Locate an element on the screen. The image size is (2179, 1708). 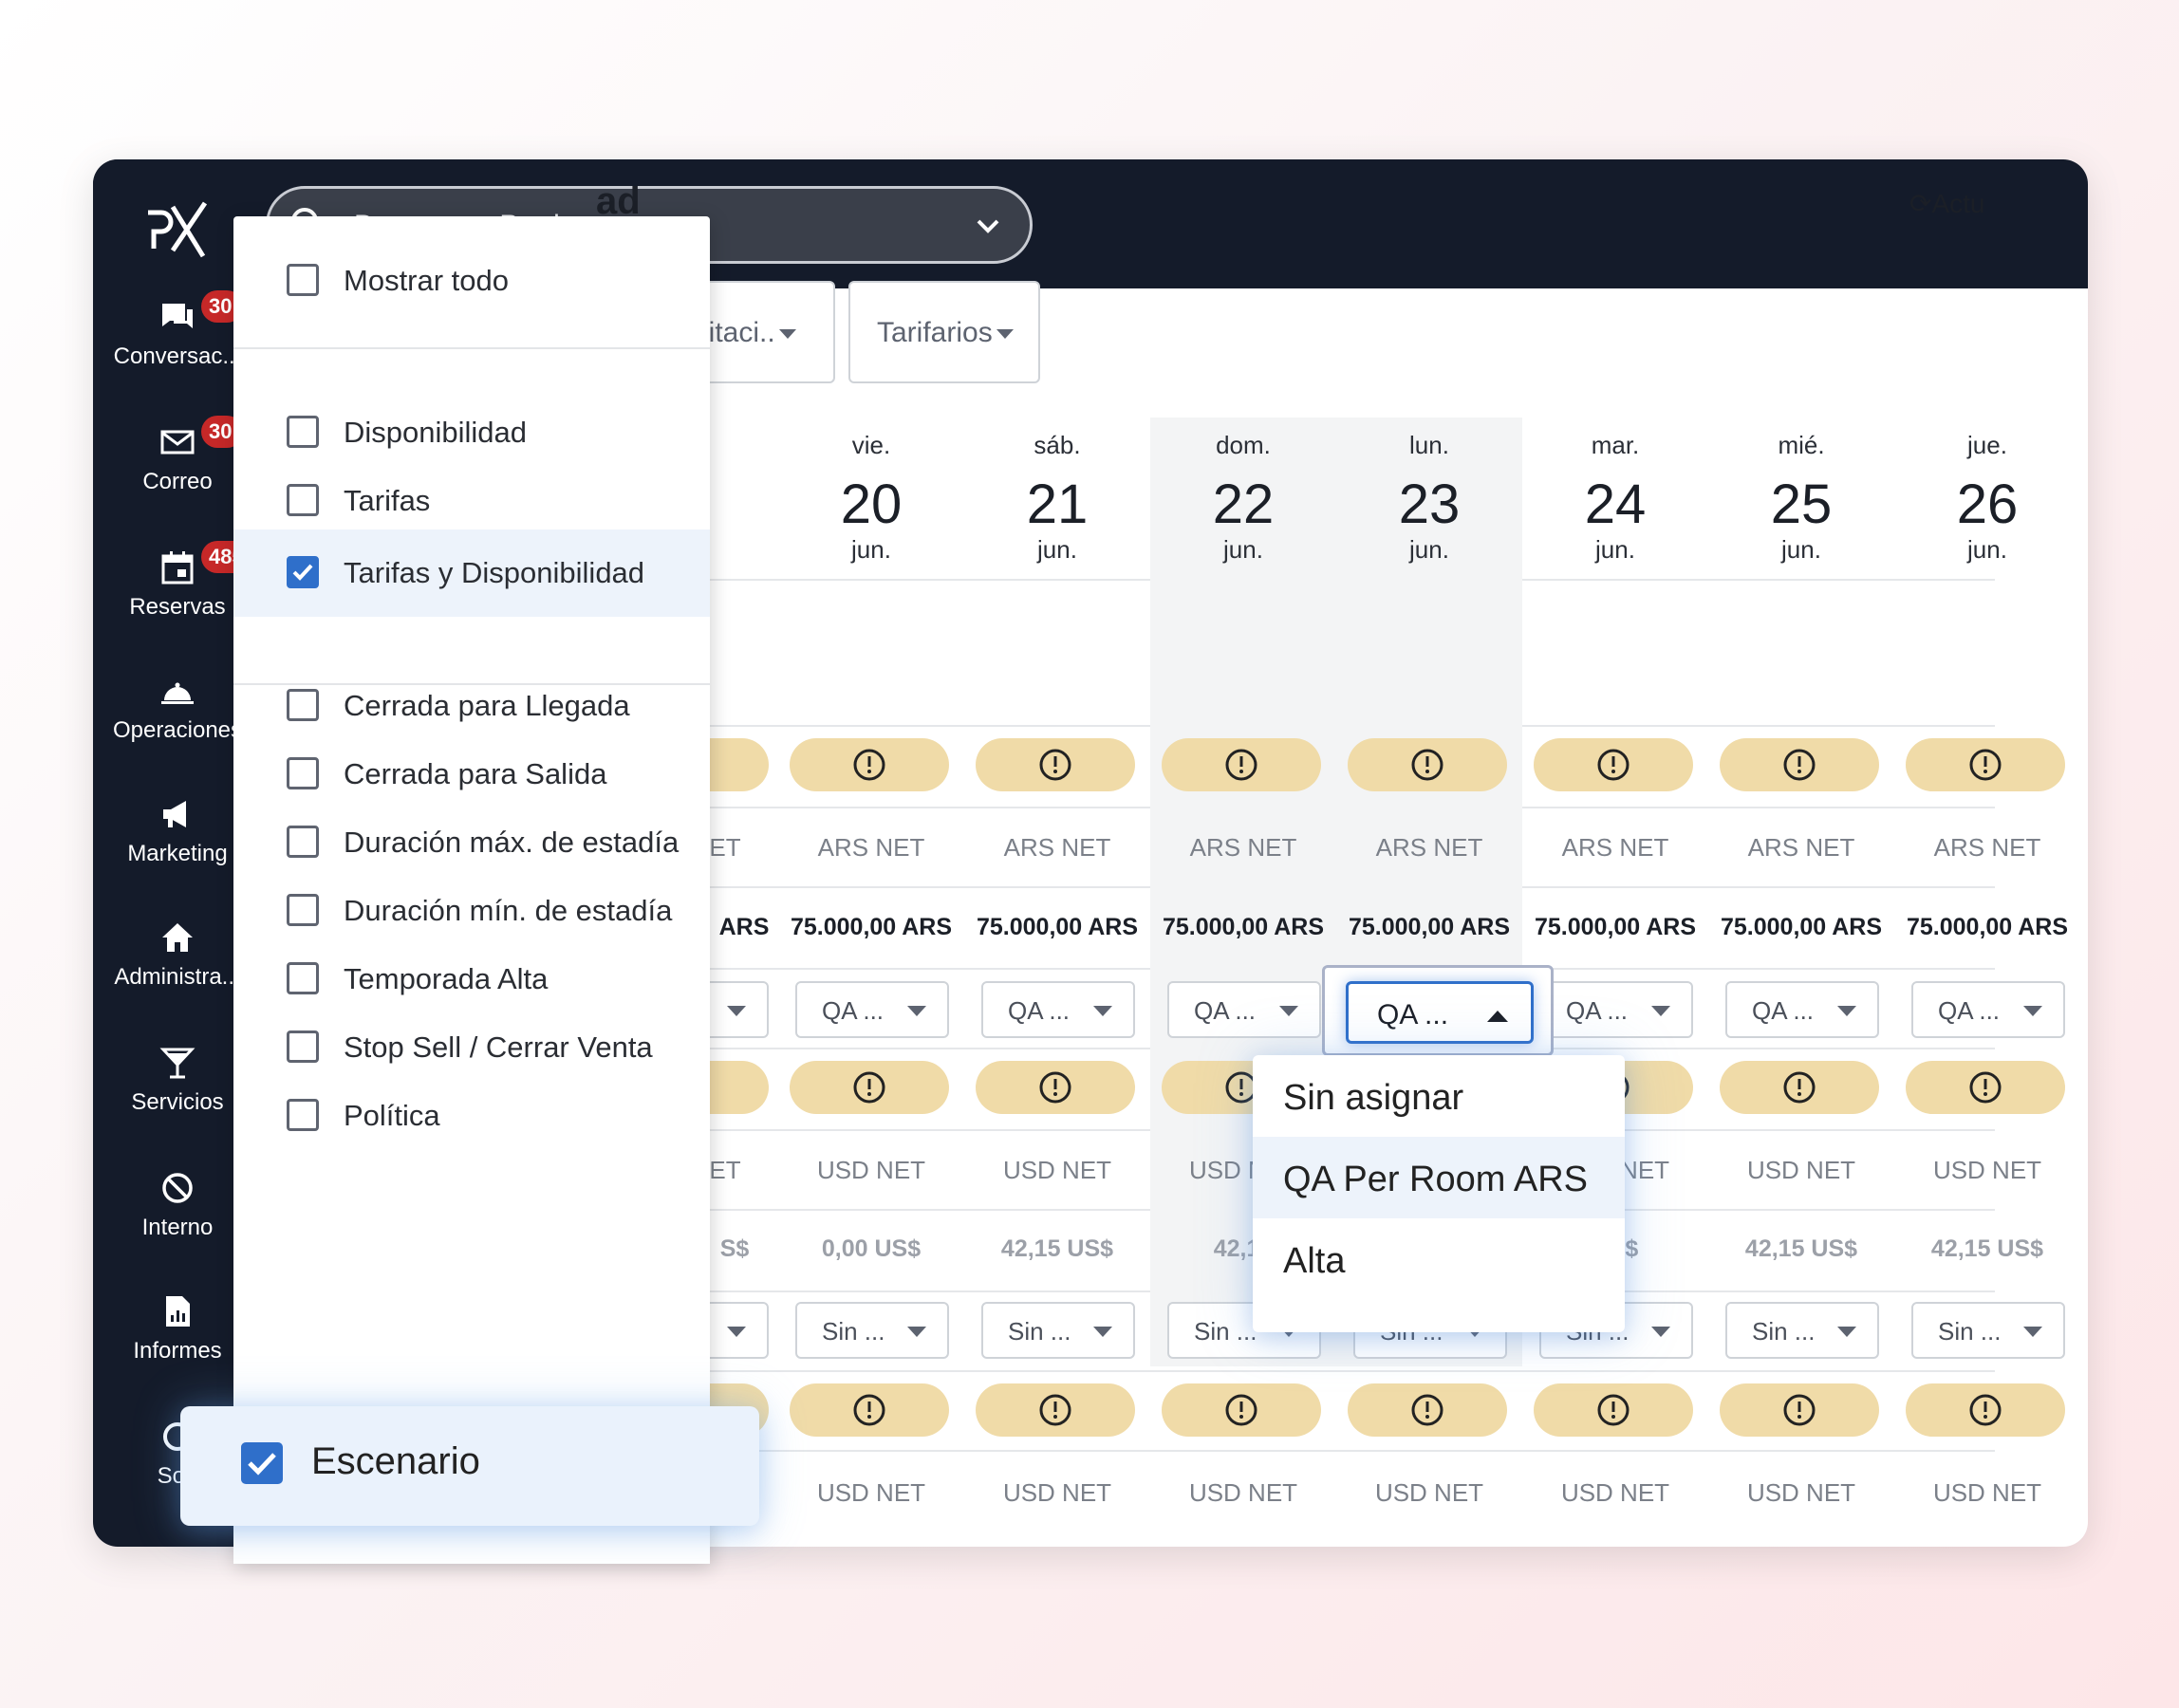
menu-item-9: Política is located at coordinates (471, 1116).